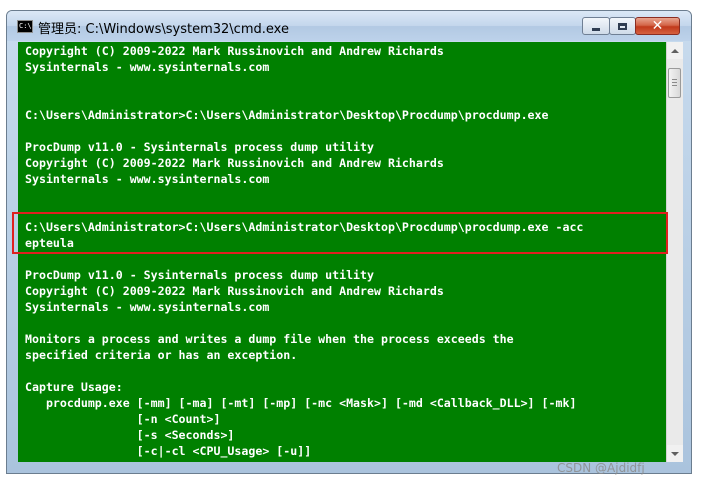 The height and width of the screenshot is (484, 706). What do you see at coordinates (49, 243) in the screenshot?
I see `console-line: epteula` at bounding box center [49, 243].